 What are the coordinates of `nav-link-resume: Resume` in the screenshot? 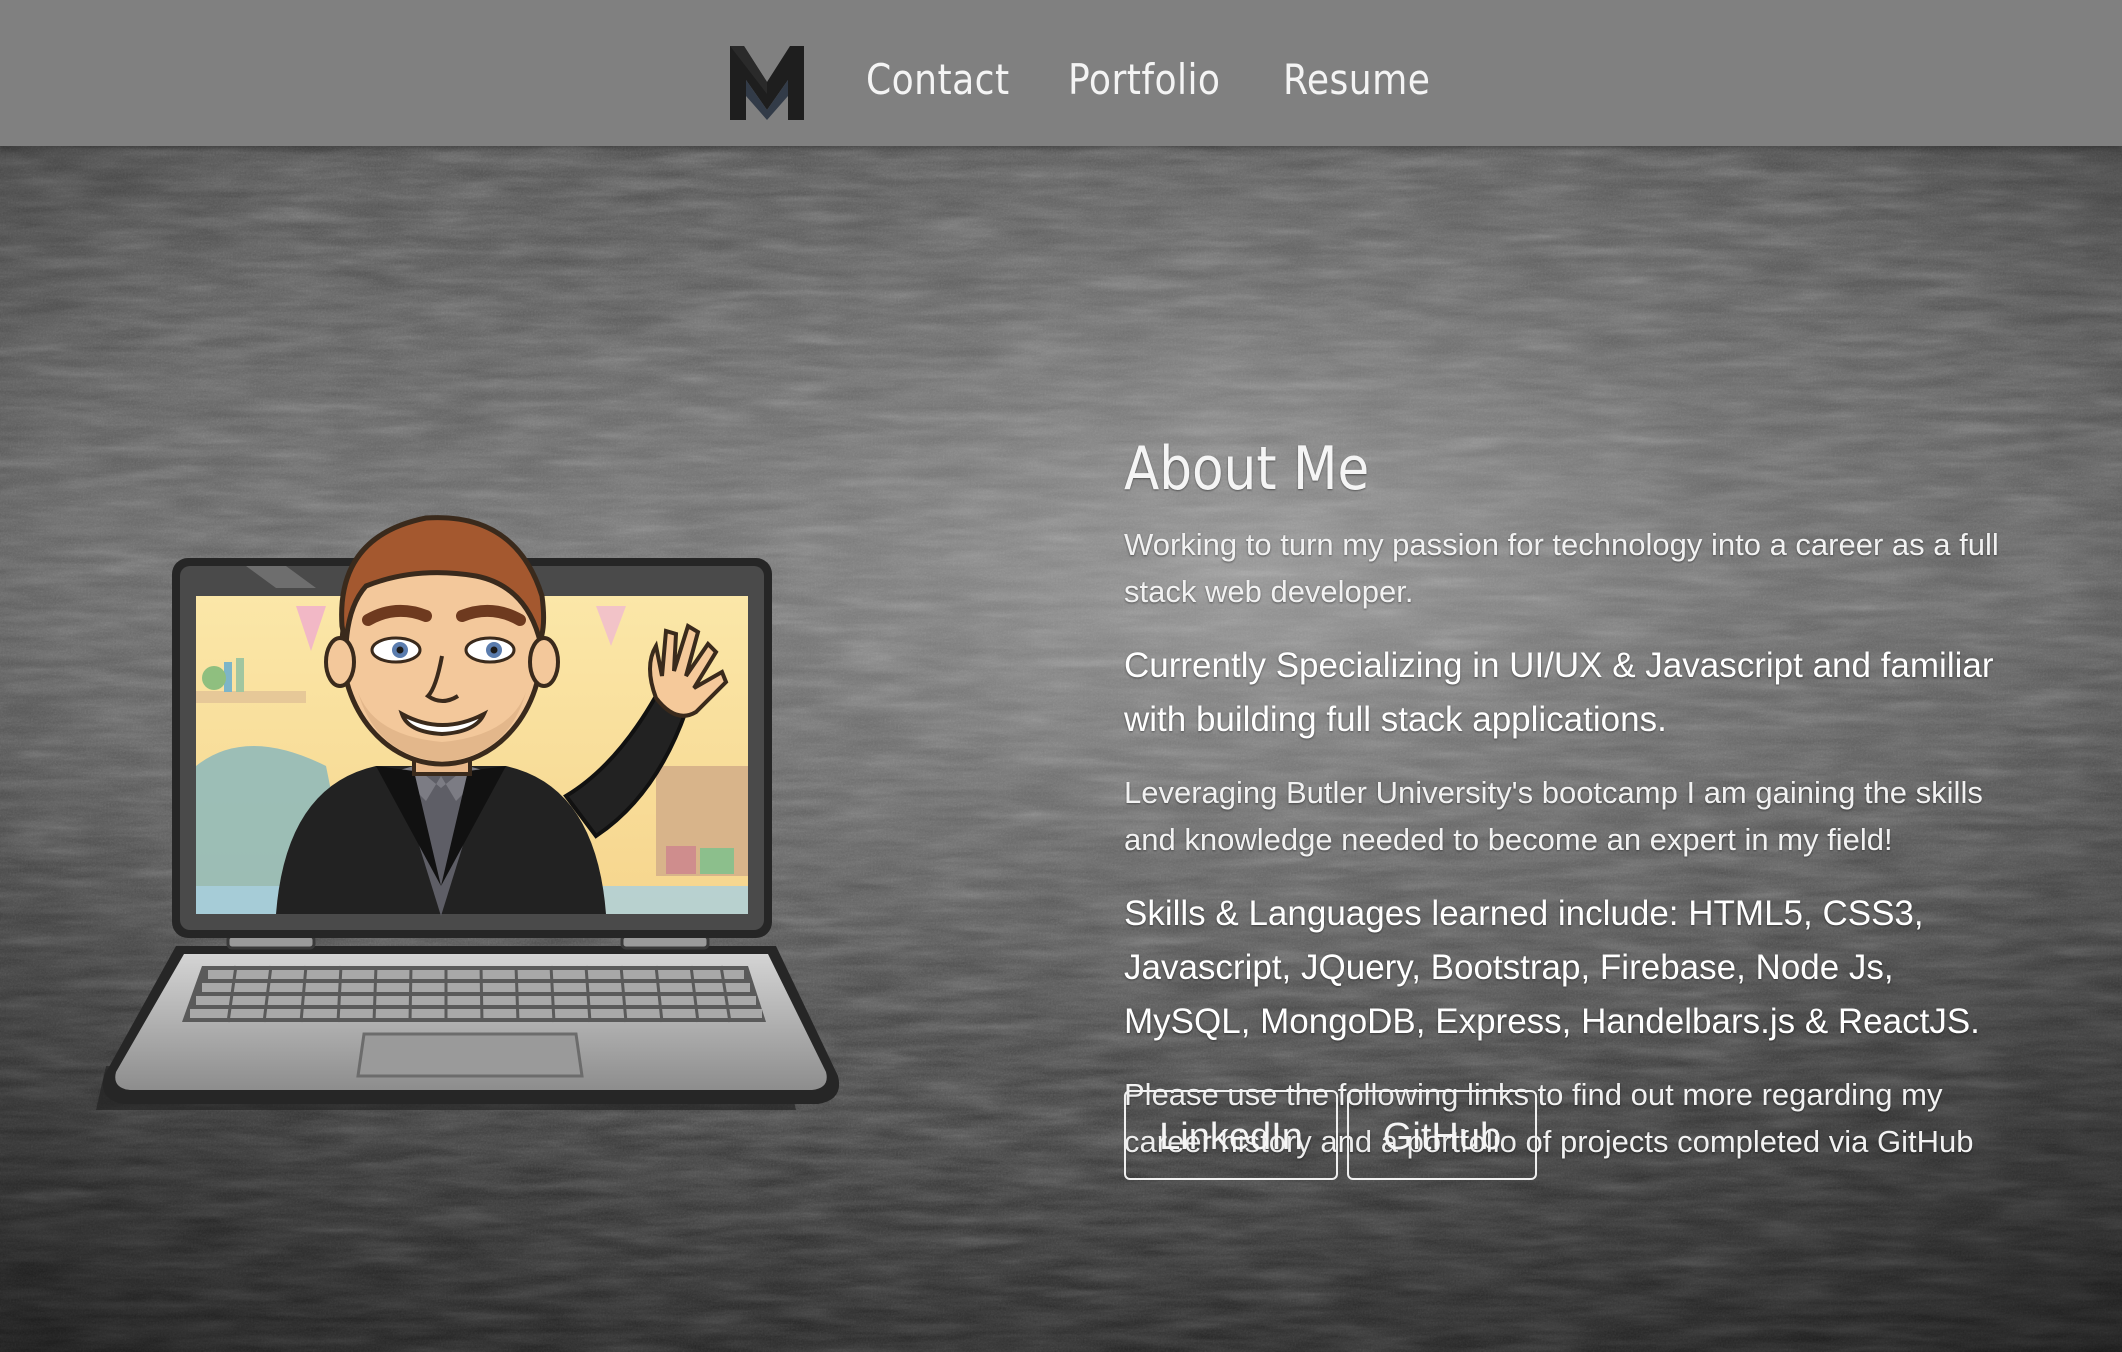 It's located at (1356, 80).